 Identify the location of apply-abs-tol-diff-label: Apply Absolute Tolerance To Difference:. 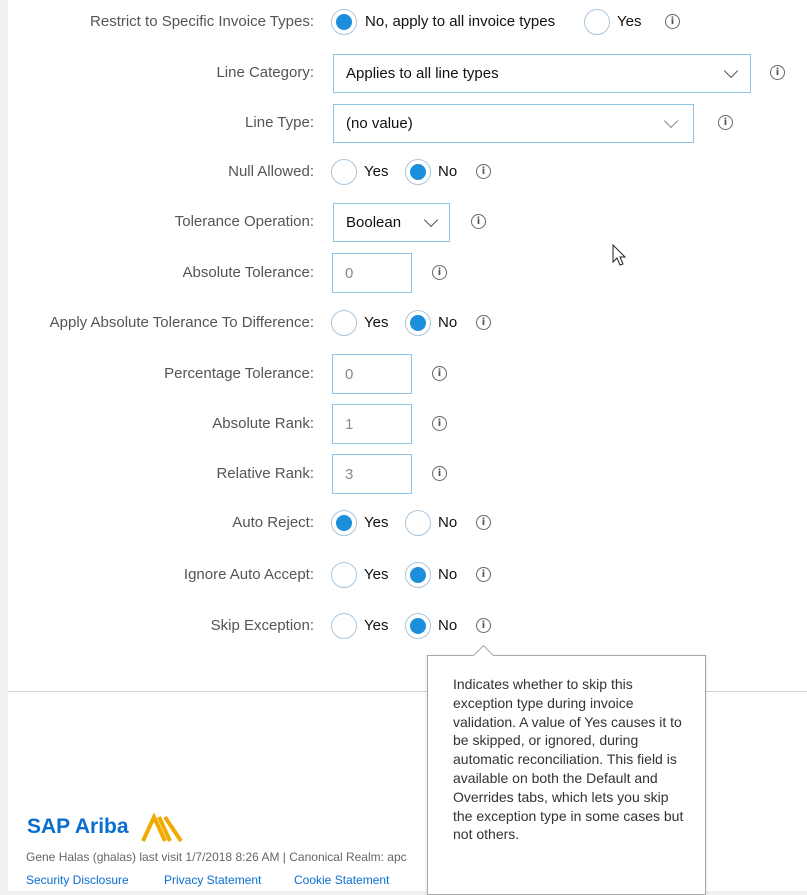
(181, 322).